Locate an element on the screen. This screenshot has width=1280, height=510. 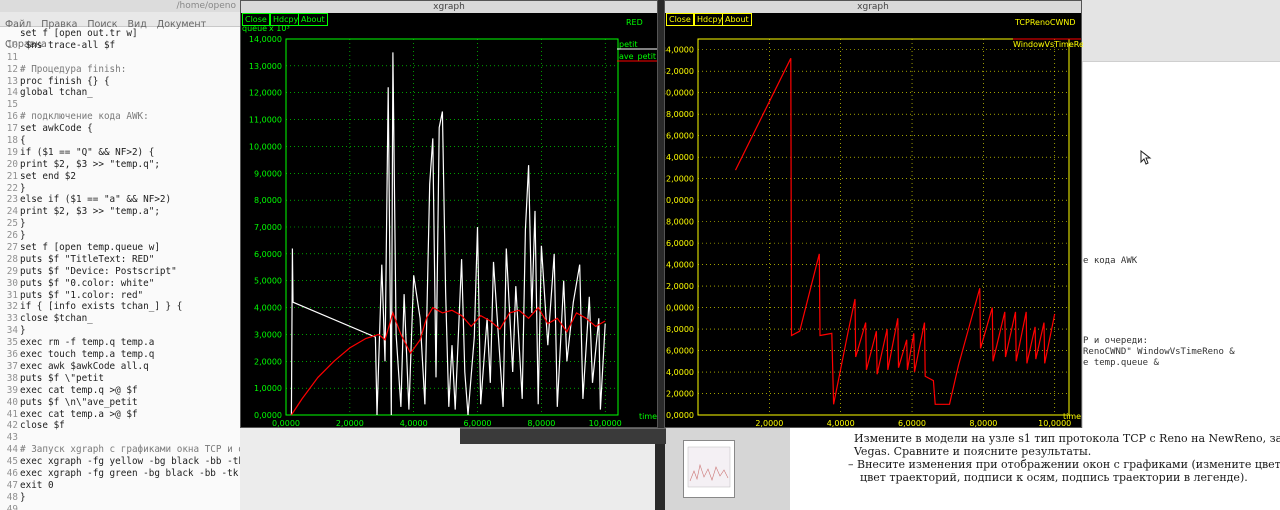
code-line: 15 is located at coordinates (120, 105).